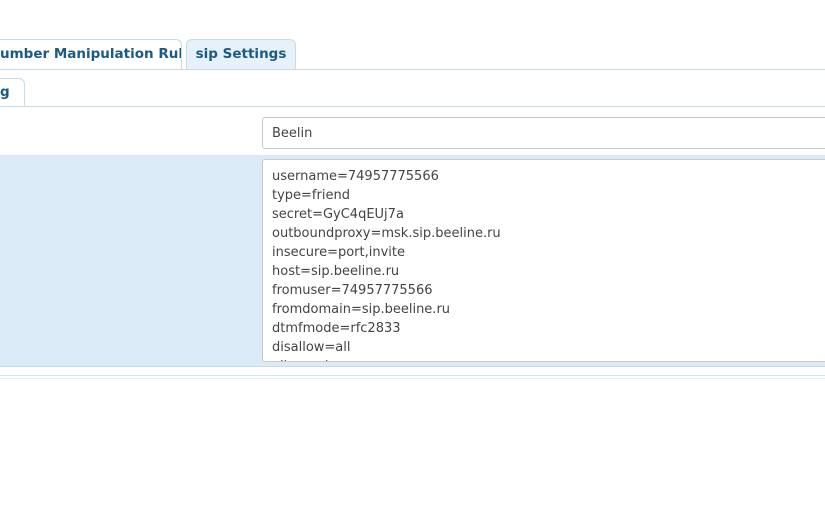 The width and height of the screenshot is (825, 510). I want to click on panel-bottom-shadow, so click(412, 378).